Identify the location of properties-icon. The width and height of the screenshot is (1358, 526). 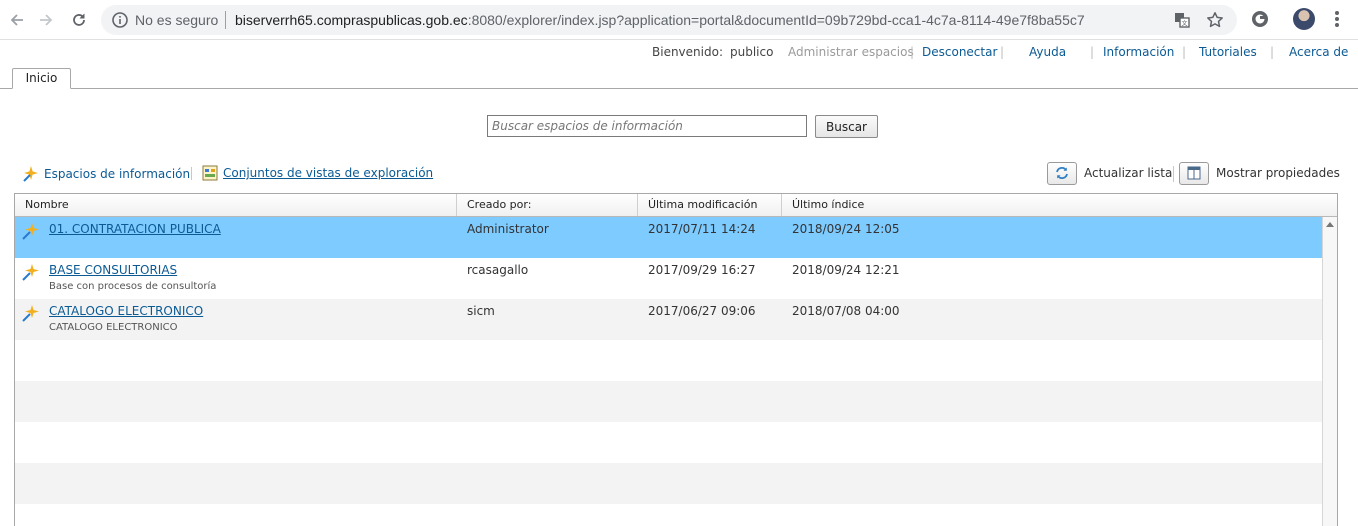
(1194, 173).